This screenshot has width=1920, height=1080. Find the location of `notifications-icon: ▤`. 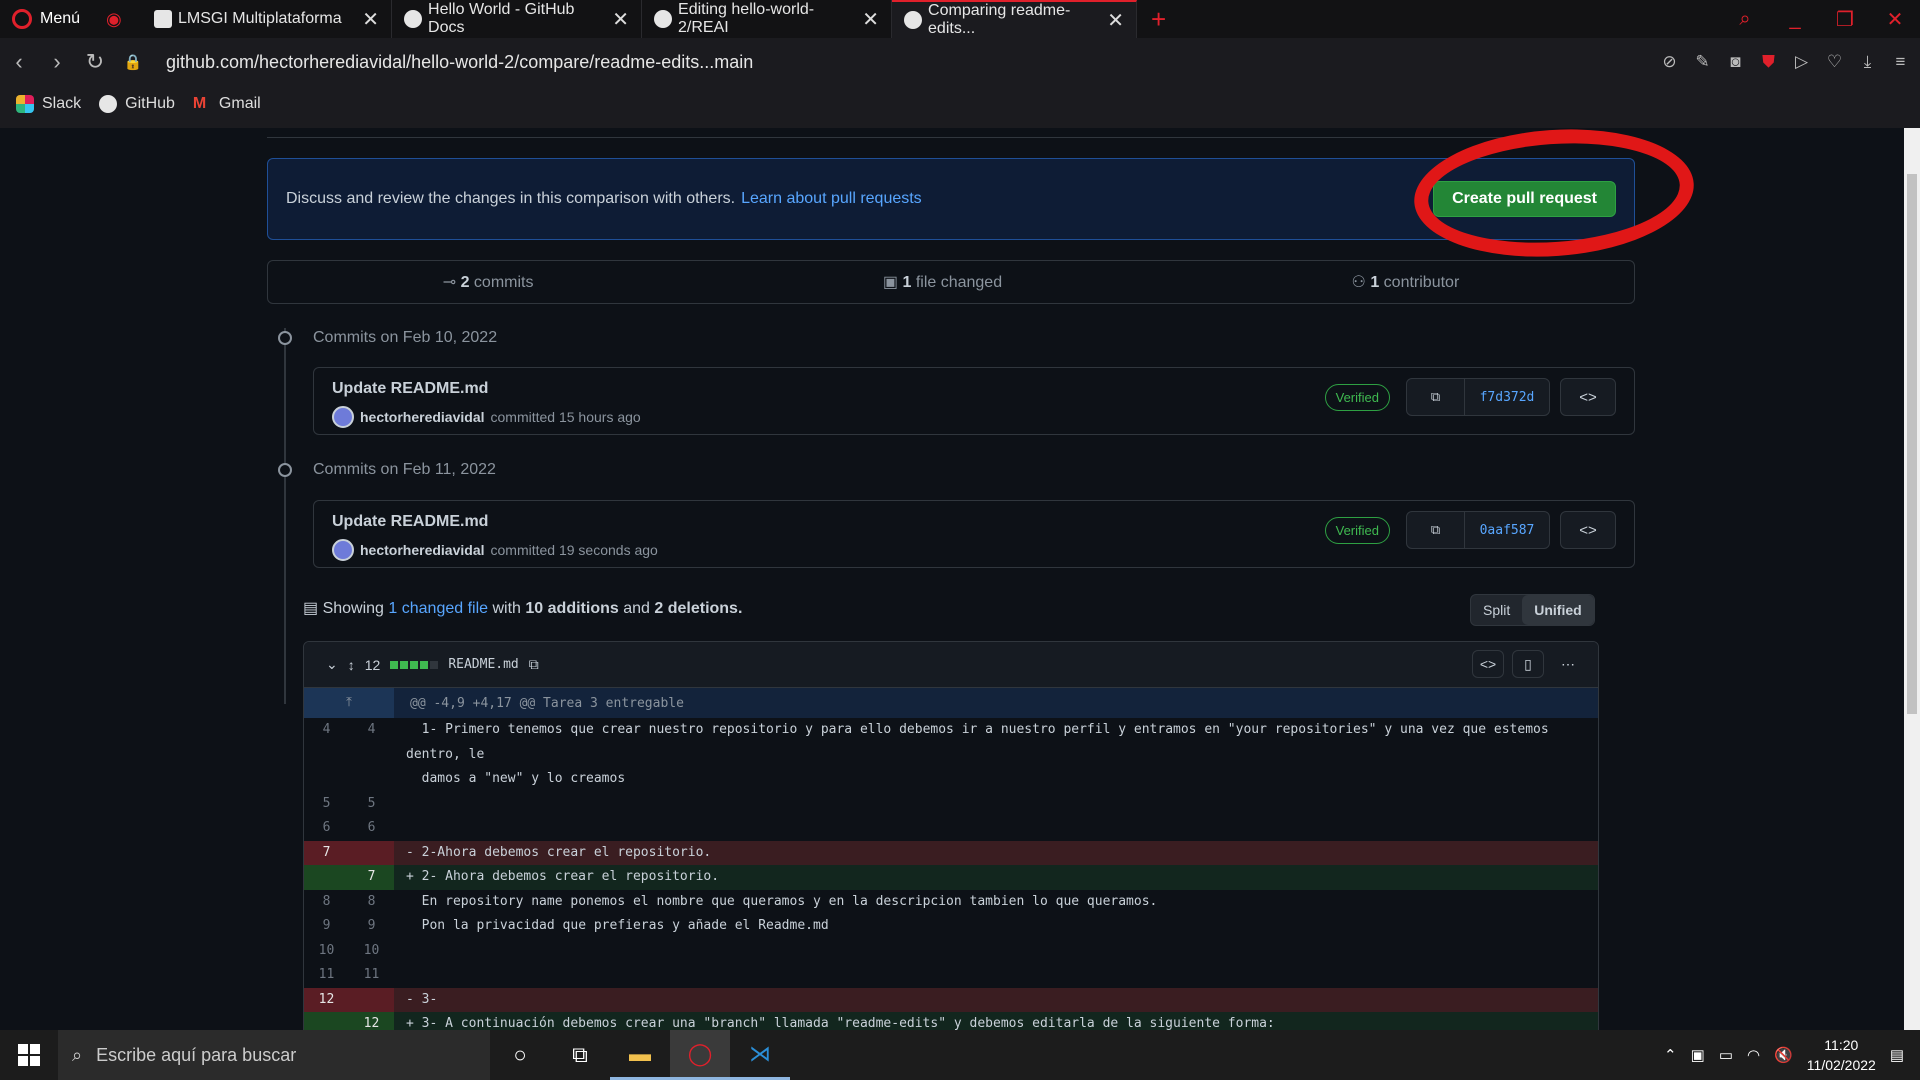

notifications-icon: ▤ is located at coordinates (1897, 1055).